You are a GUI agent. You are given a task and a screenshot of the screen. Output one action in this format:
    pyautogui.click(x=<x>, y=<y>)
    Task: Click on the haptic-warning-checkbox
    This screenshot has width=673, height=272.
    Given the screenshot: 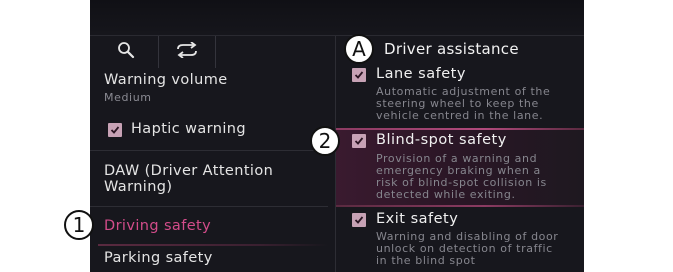 What is the action you would take?
    pyautogui.click(x=115, y=130)
    